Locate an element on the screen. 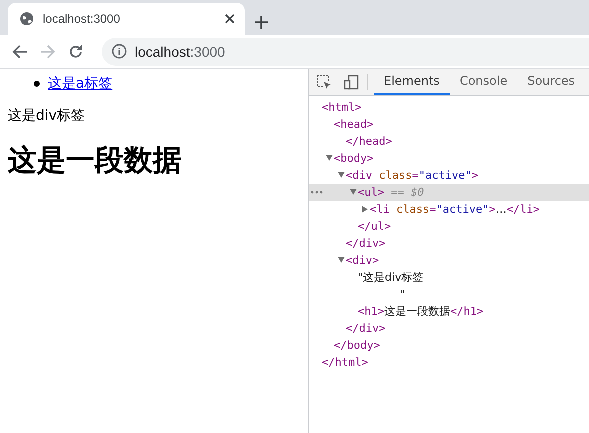 Image resolution: width=589 pixels, height=433 pixels. selected-node-row: <ul> == $0 is located at coordinates (449, 192).